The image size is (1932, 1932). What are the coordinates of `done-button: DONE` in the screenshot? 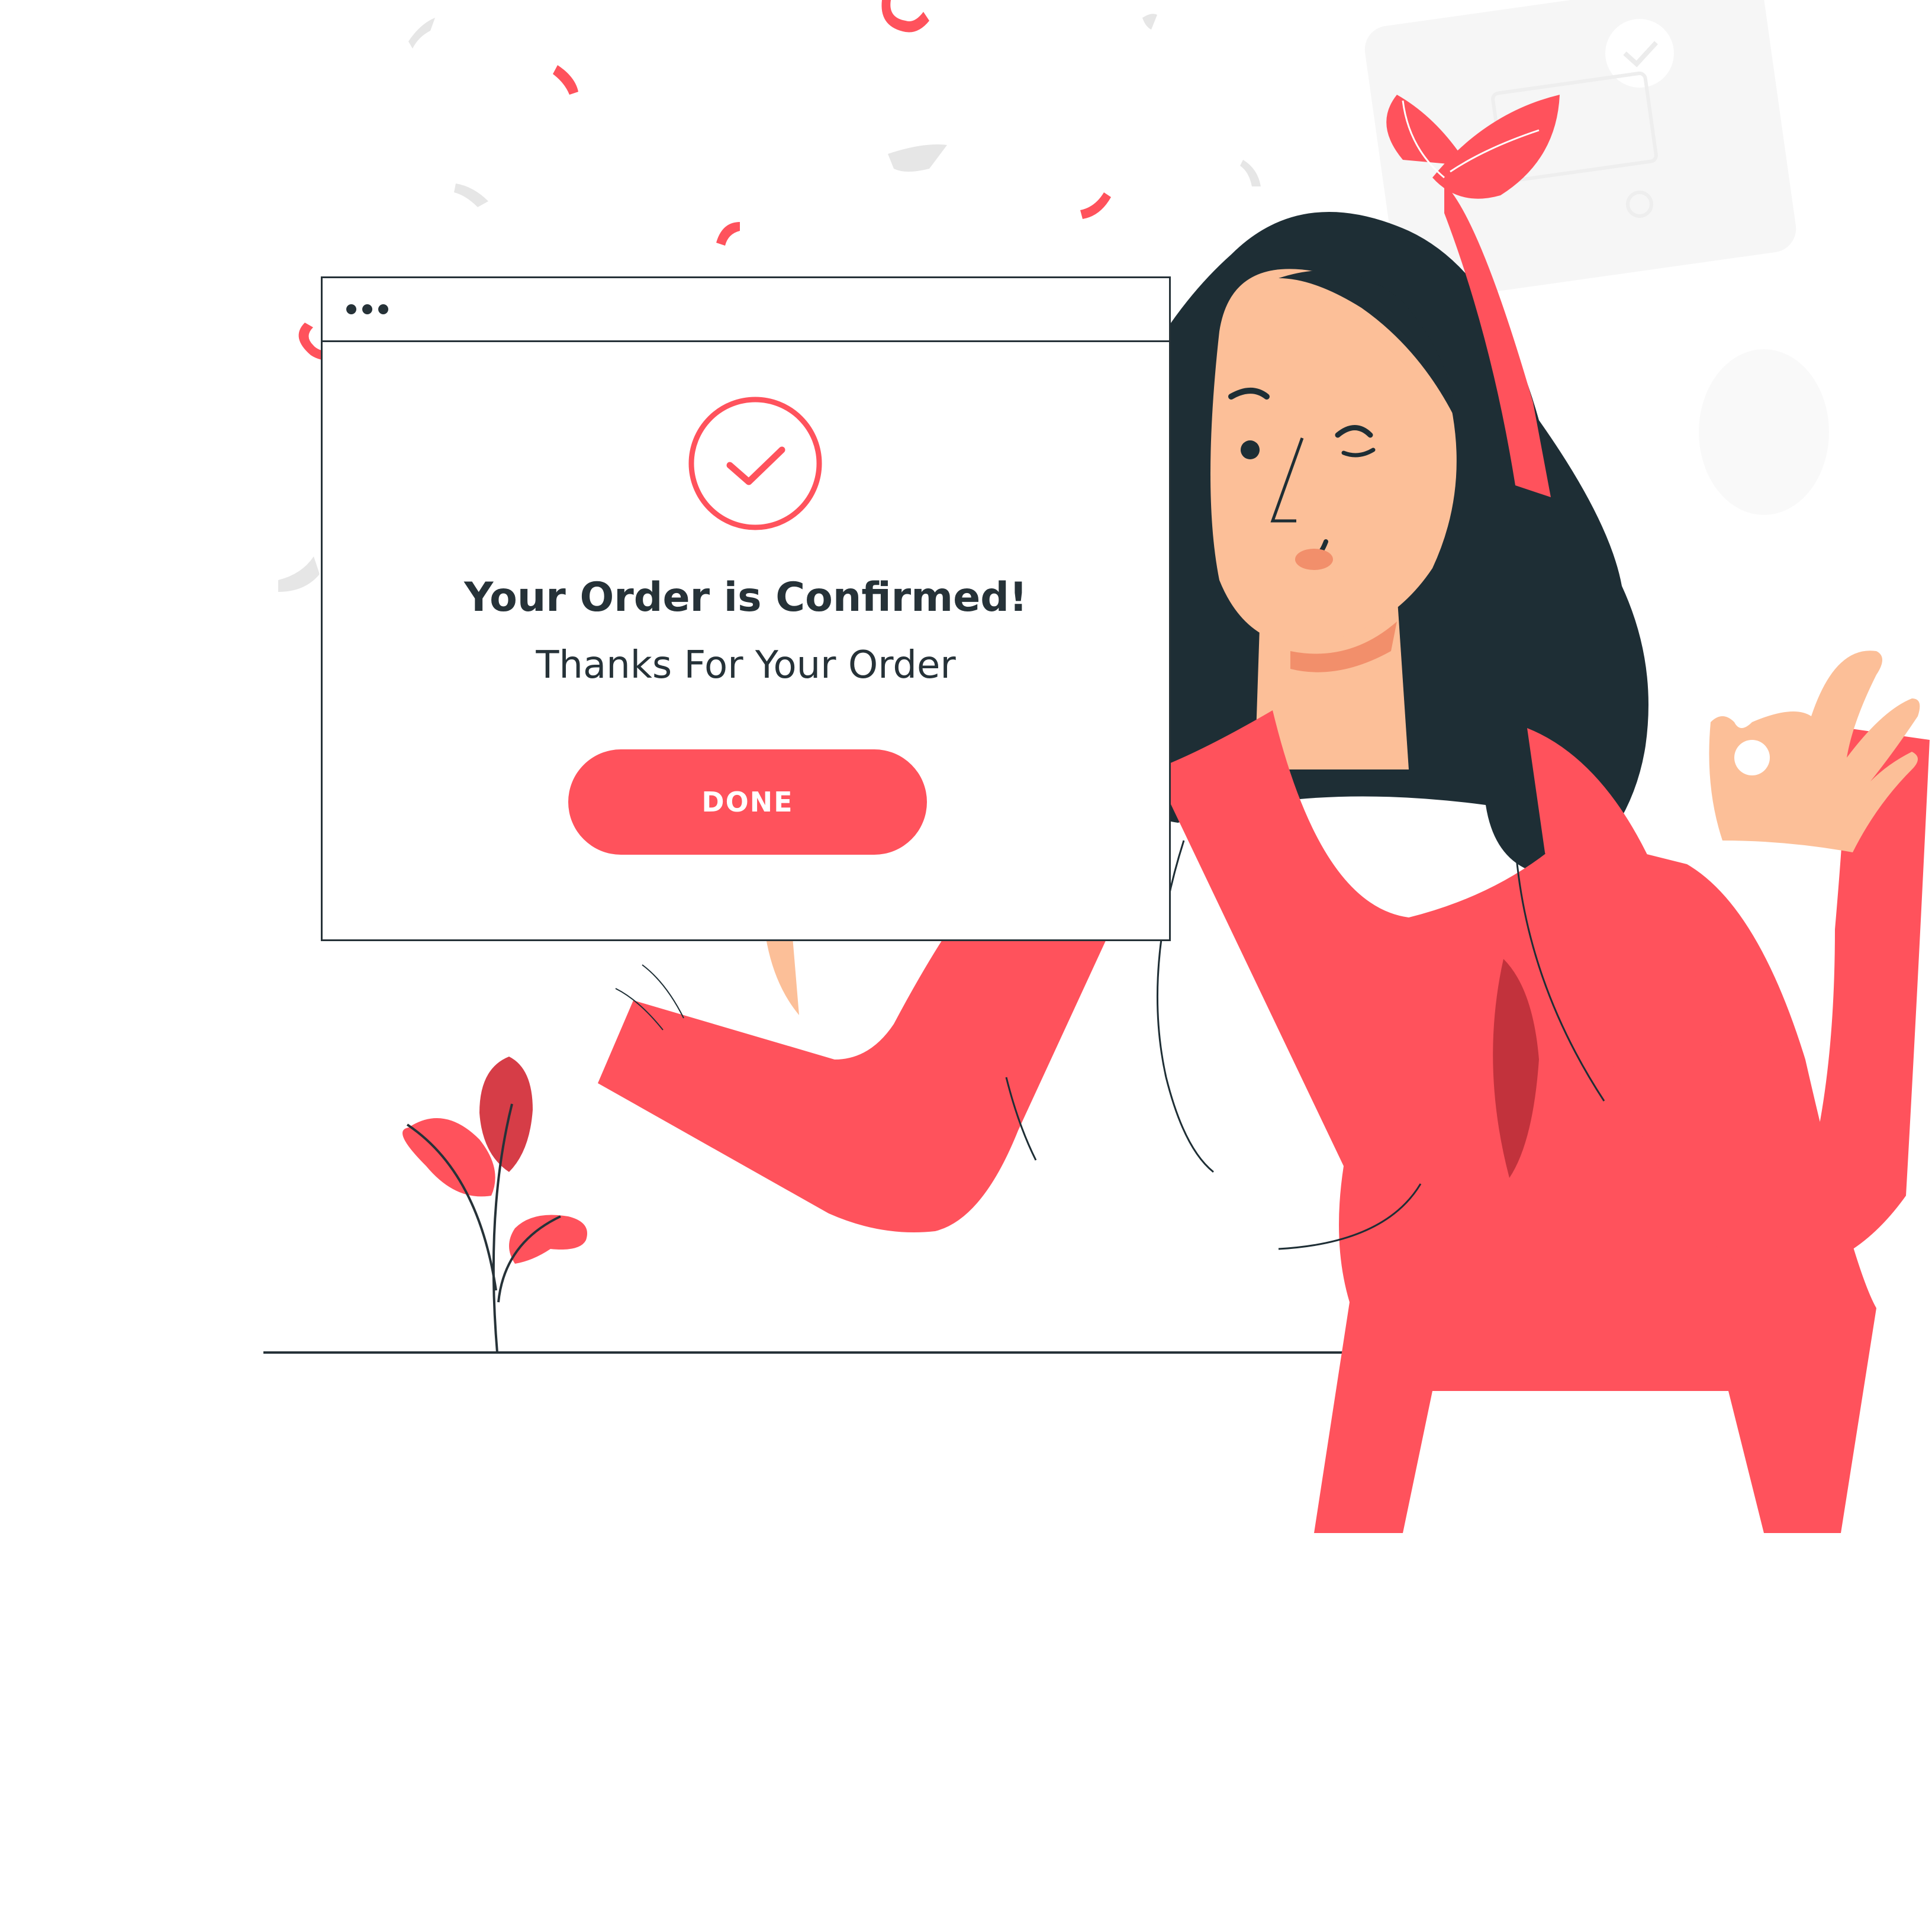 It's located at (747, 802).